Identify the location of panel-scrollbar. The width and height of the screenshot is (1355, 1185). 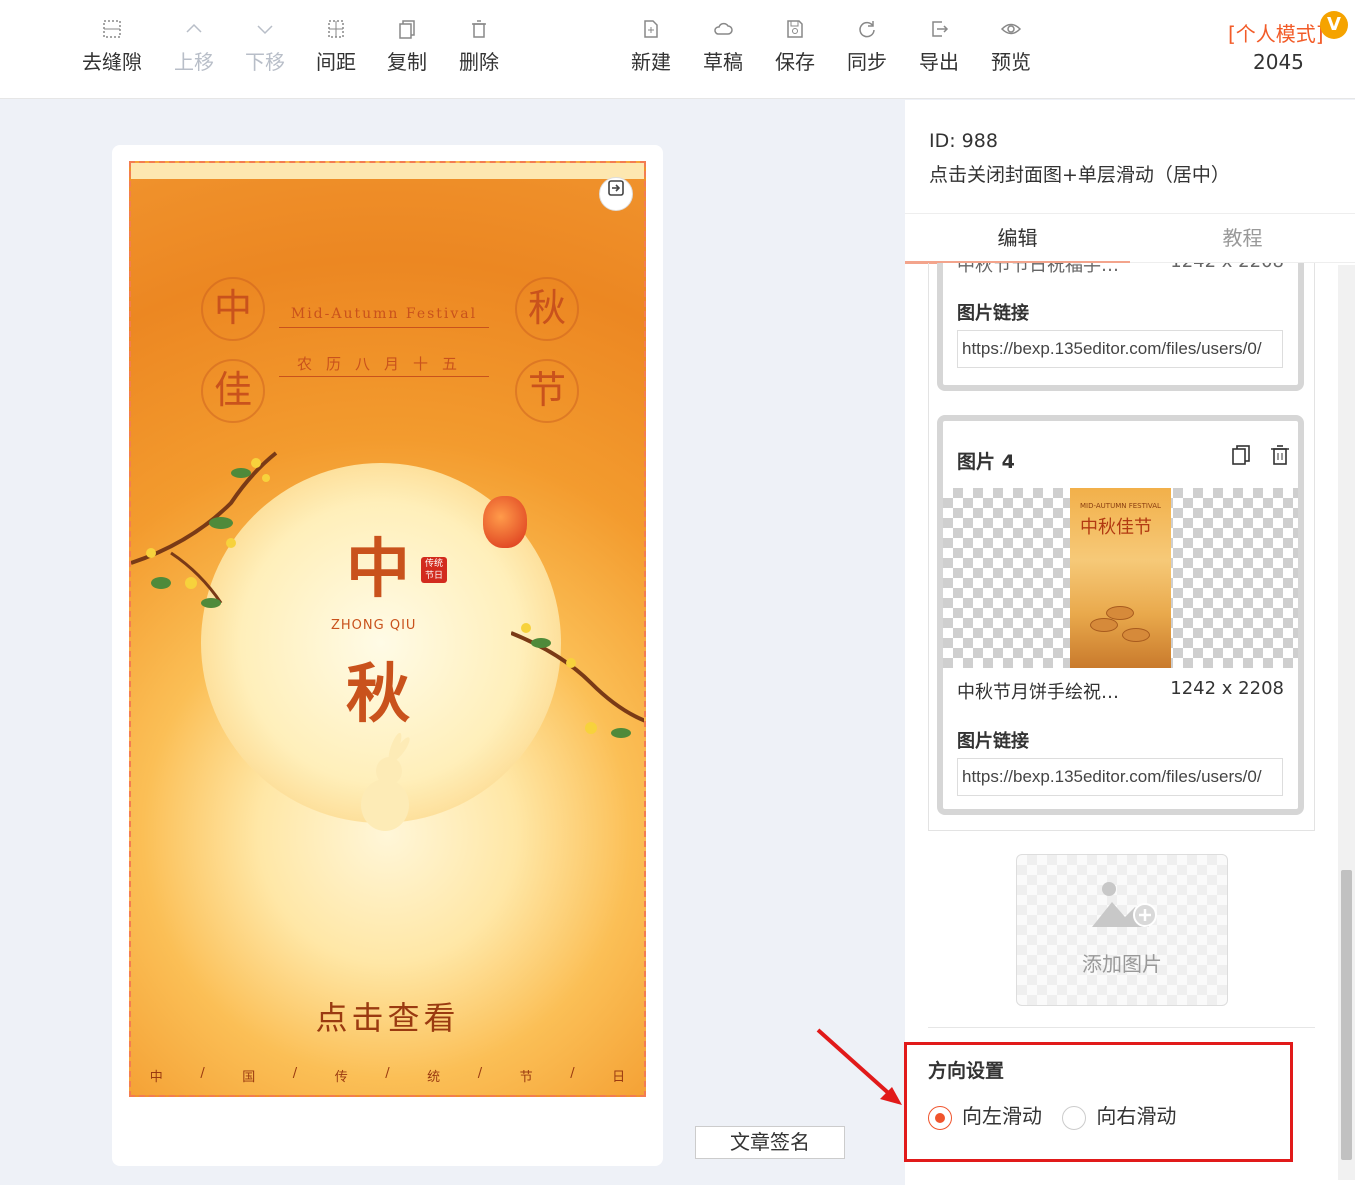
(1346, 722).